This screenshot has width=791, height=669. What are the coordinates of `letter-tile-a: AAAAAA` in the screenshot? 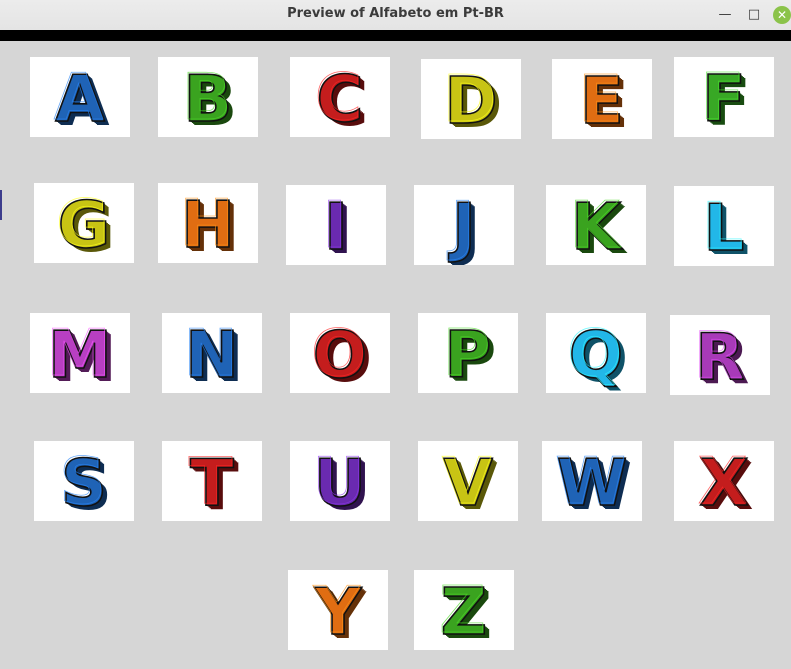 It's located at (80, 97).